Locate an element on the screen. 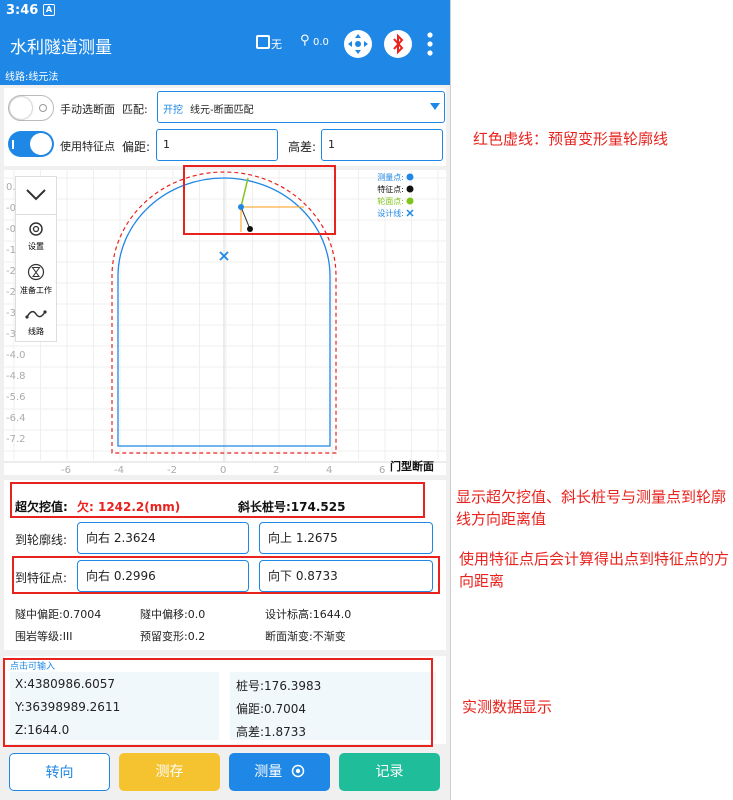  move-icon is located at coordinates (358, 44).